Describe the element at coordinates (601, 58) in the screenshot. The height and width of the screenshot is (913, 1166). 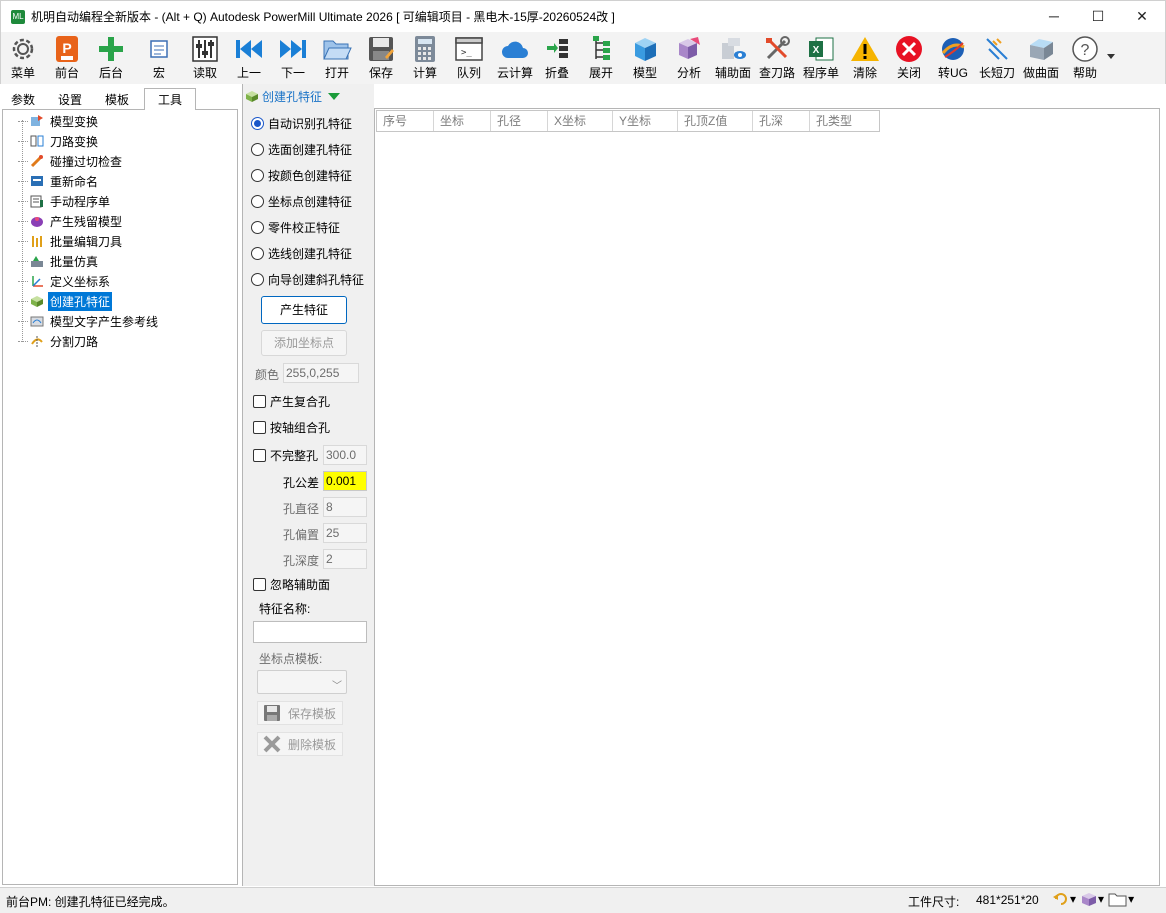
I see `toolbar-expand-button: 展开` at that location.